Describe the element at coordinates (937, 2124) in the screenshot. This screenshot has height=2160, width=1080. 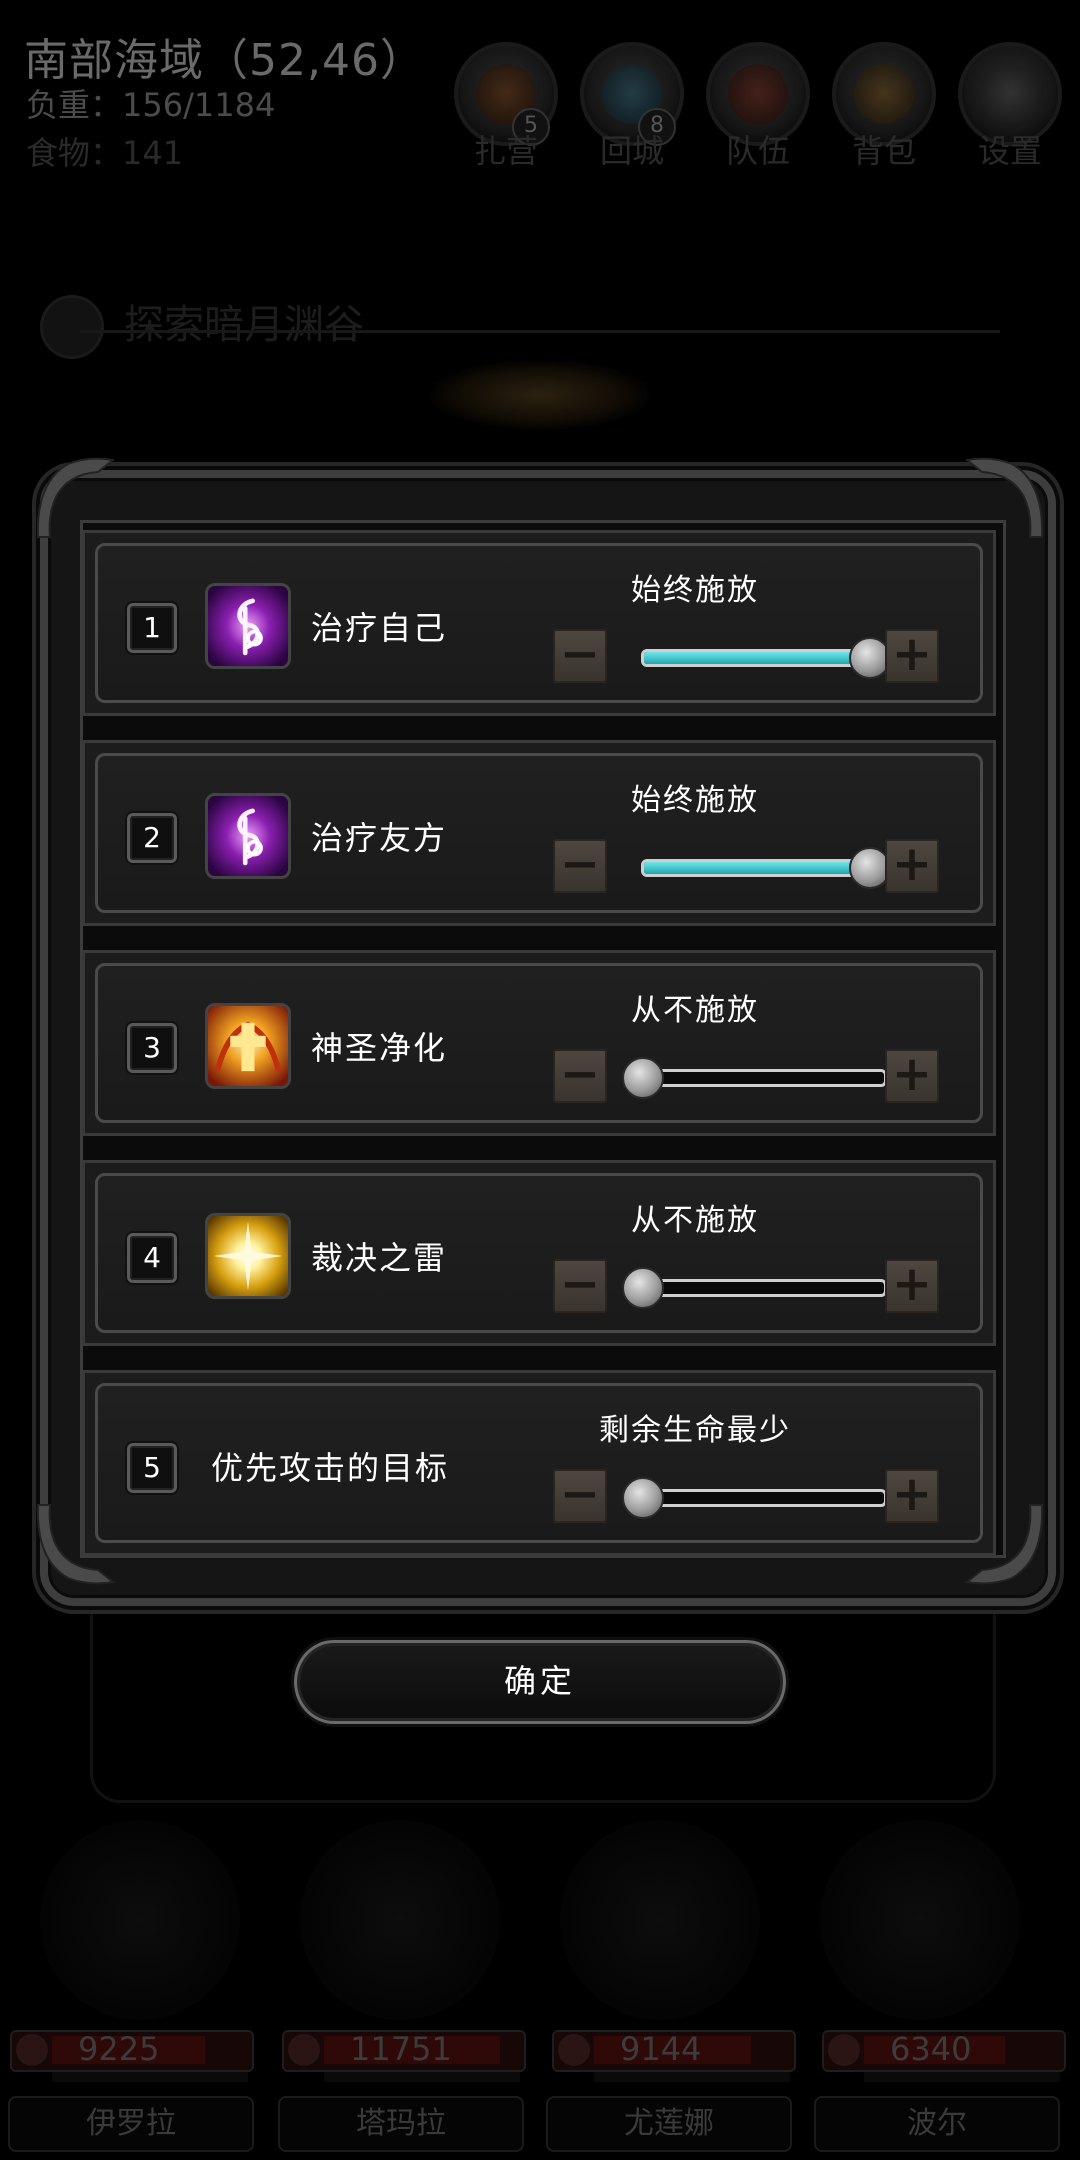
I see `party-member-name: 波尔` at that location.